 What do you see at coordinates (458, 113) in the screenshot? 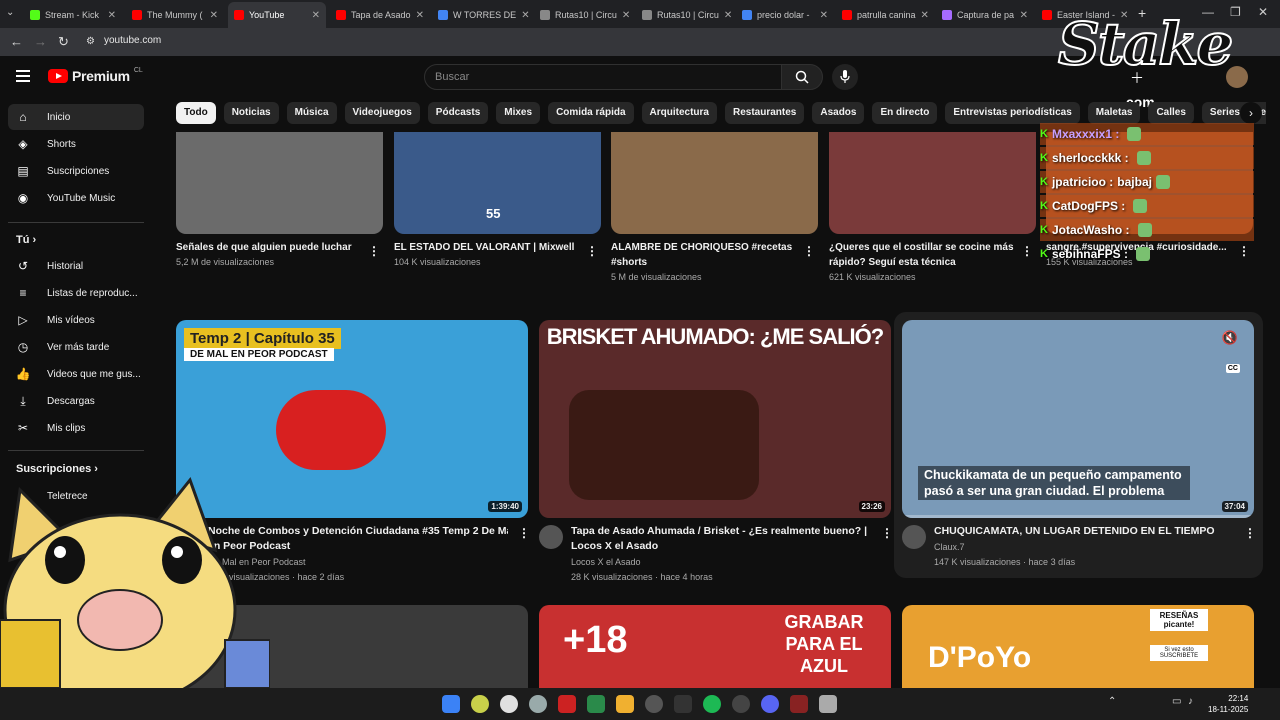
I see `filter-chip: Pódcasts` at bounding box center [458, 113].